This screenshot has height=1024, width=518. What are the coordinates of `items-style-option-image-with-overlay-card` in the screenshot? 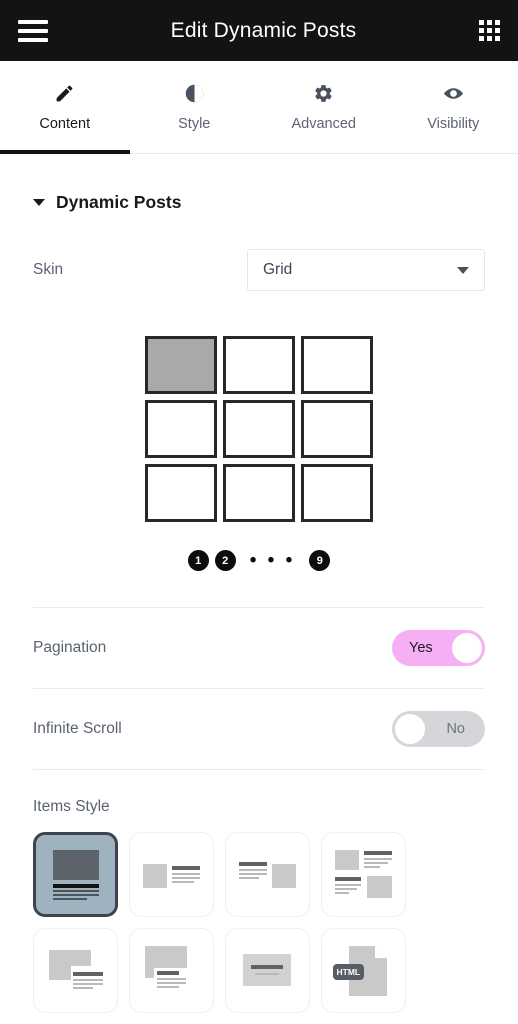 It's located at (171, 970).